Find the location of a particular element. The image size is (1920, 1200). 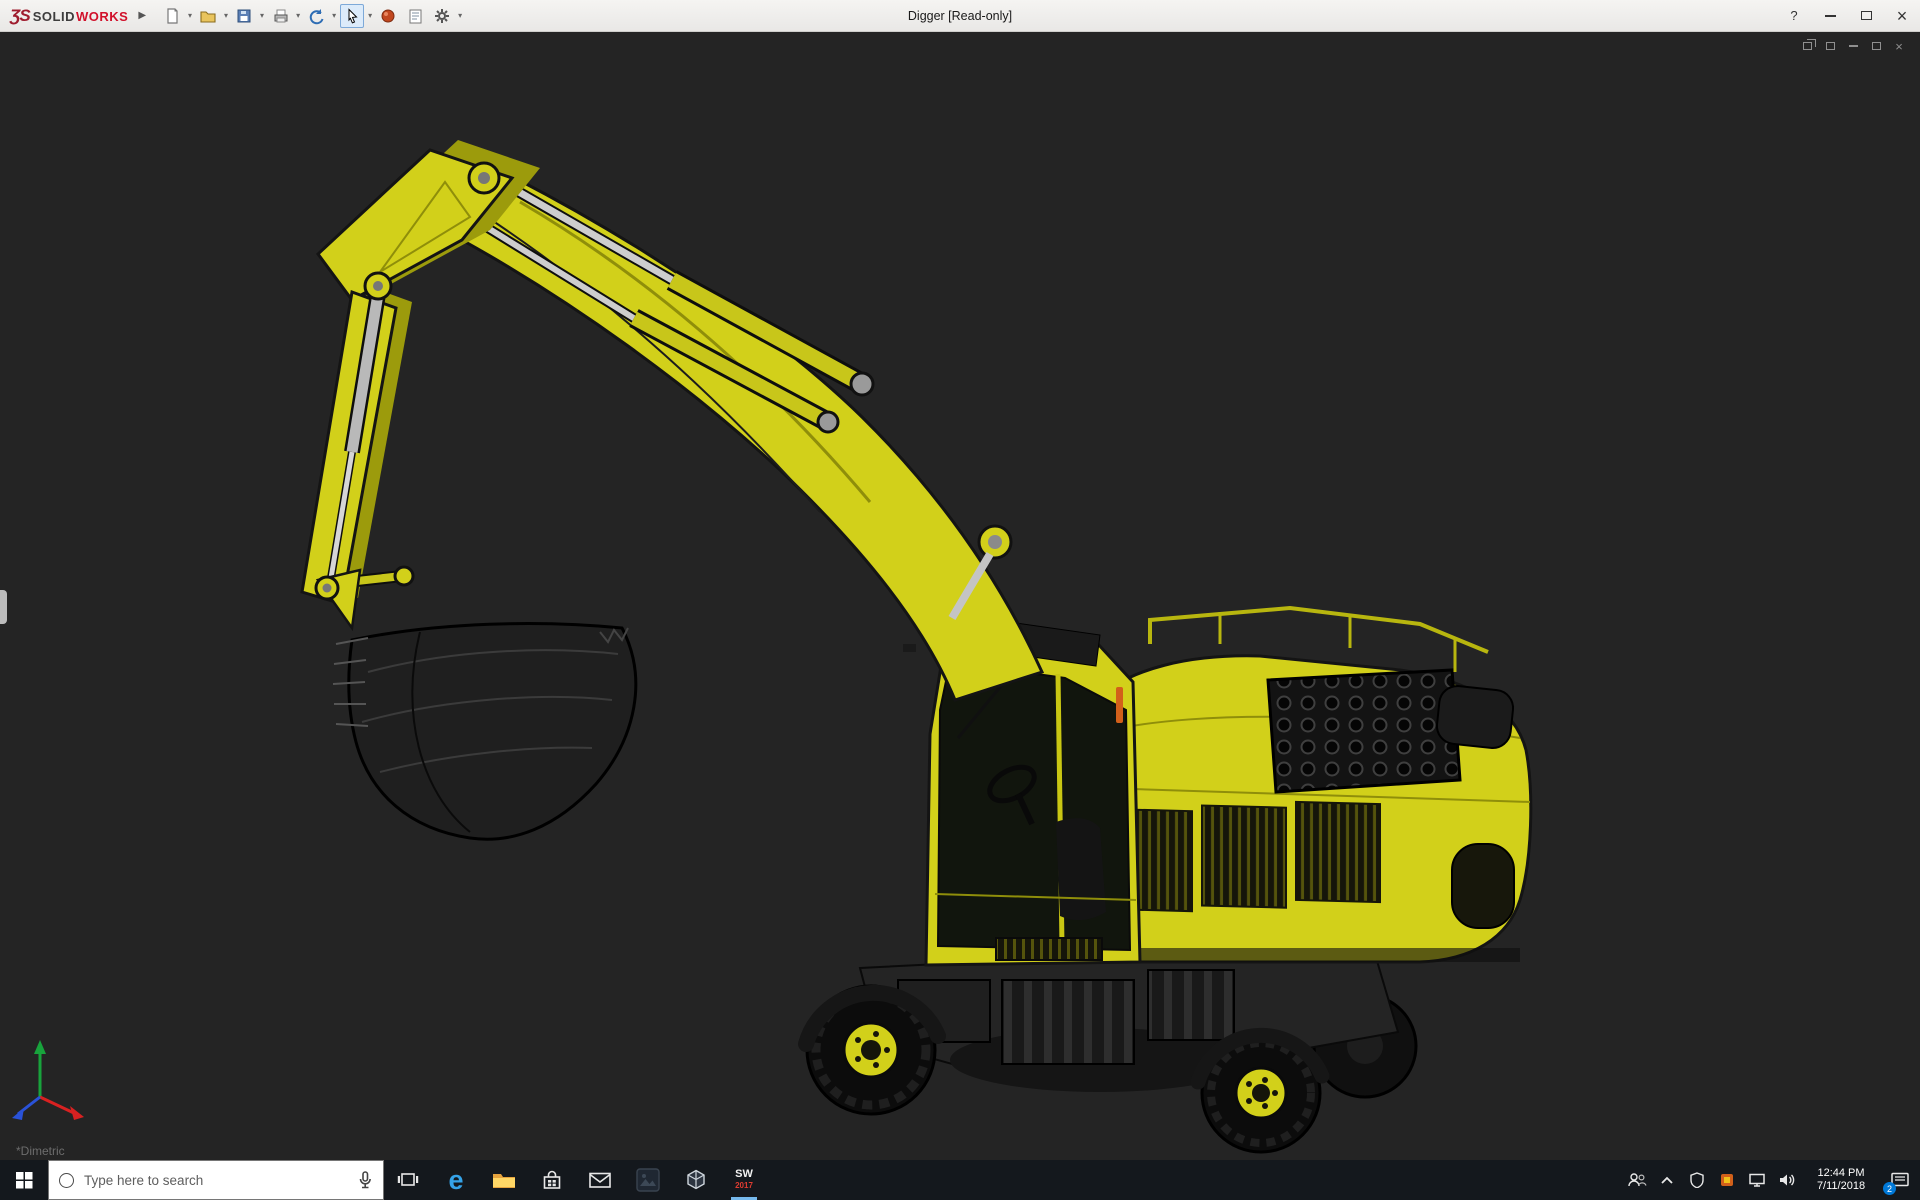

doc-window-icon is located at coordinates (1830, 46).